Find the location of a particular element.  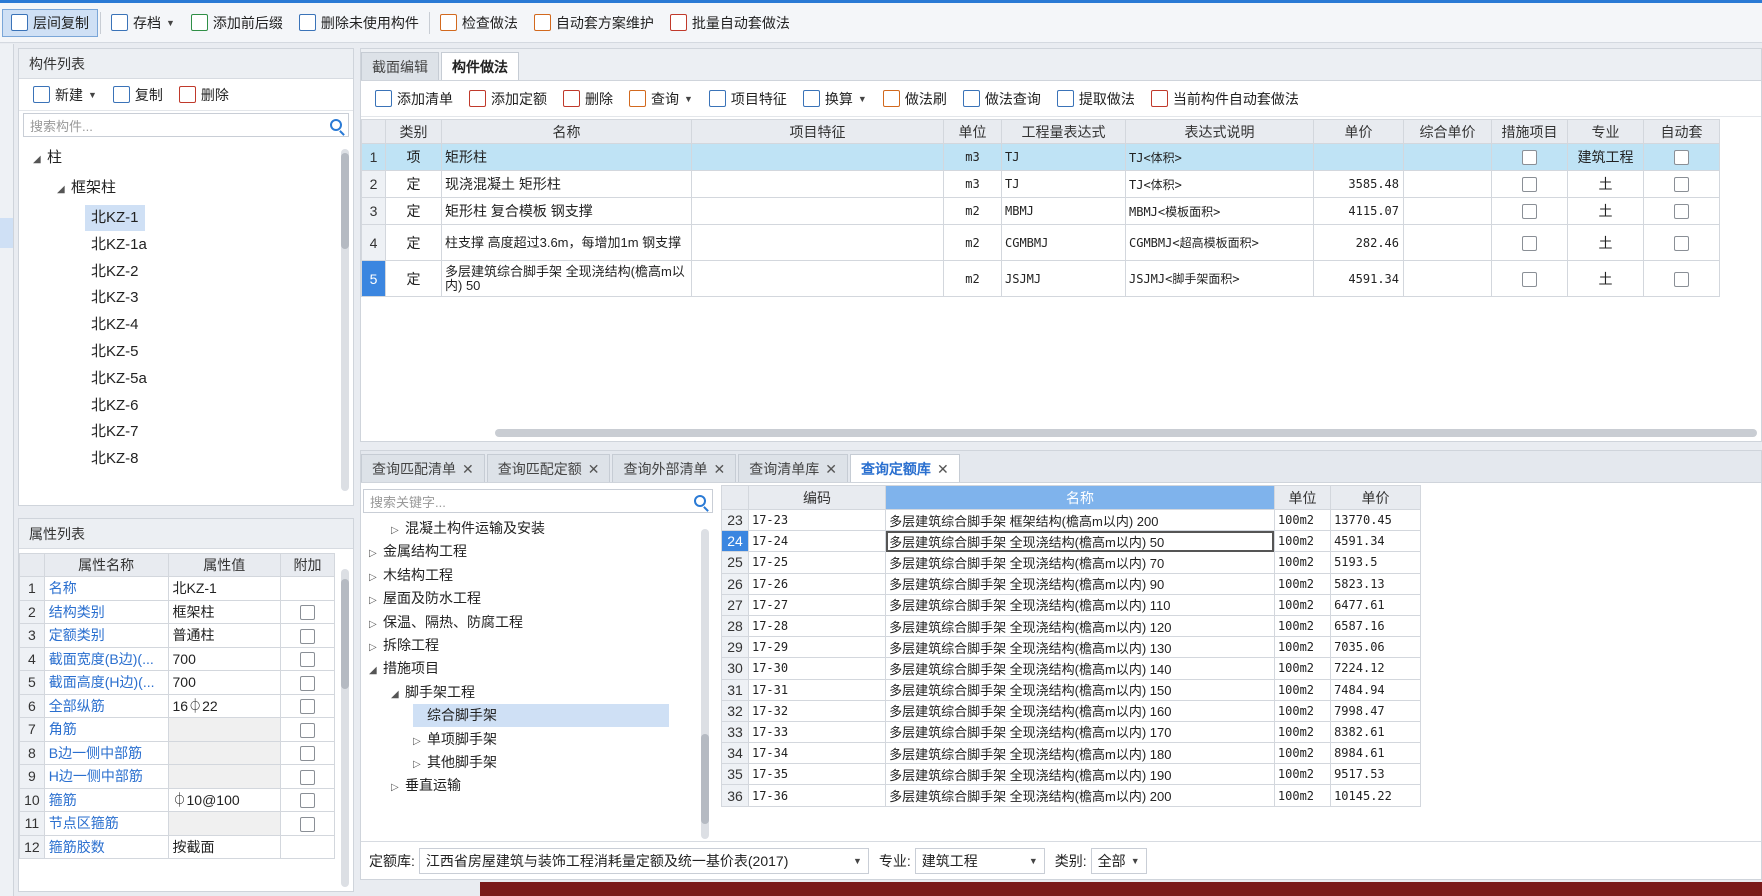

method-cell-unit: m3 is located at coordinates (972, 157).